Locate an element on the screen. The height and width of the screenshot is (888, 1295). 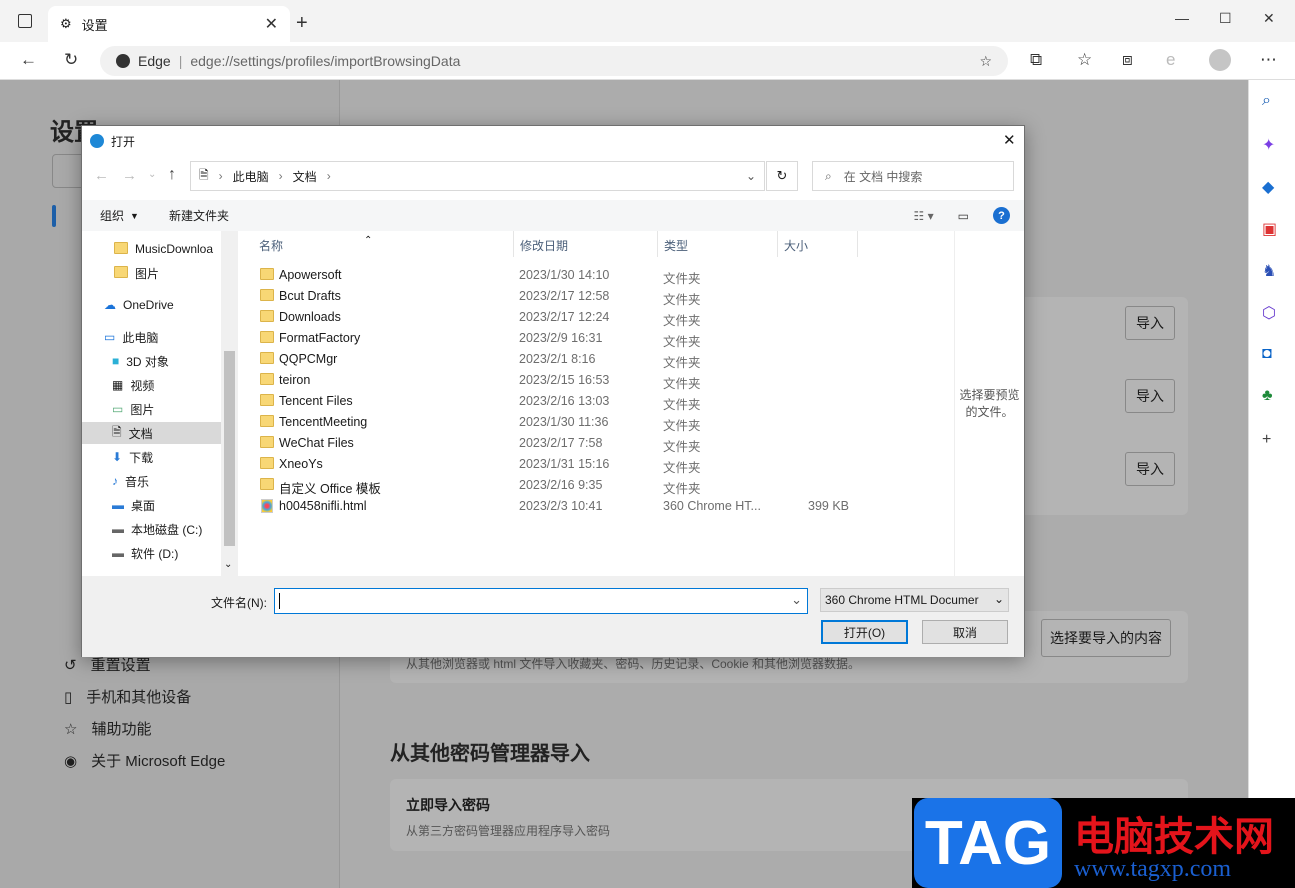
file-row: TencentMeeting 2023/1/30 11:36 文件夹 is located at coordinates (605, 422).